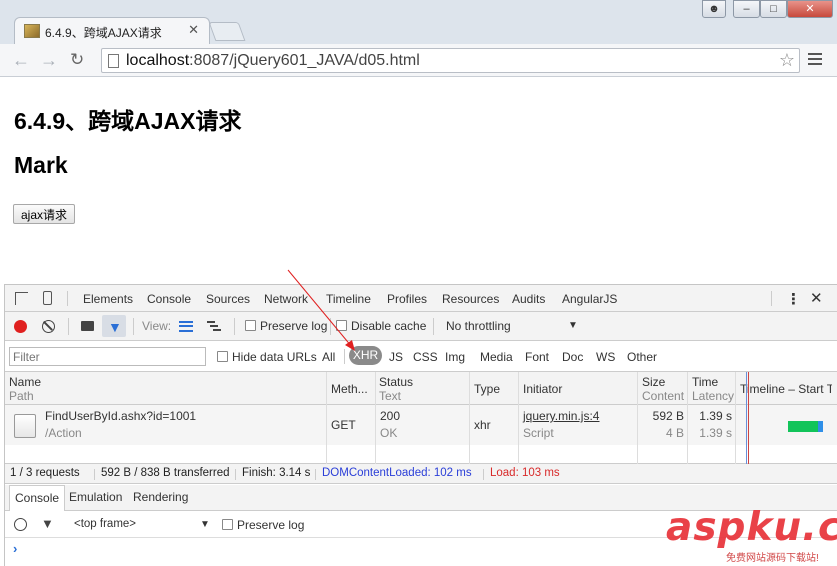 This screenshot has height=566, width=837. I want to click on bookmark-star-icon: ☆, so click(787, 60).